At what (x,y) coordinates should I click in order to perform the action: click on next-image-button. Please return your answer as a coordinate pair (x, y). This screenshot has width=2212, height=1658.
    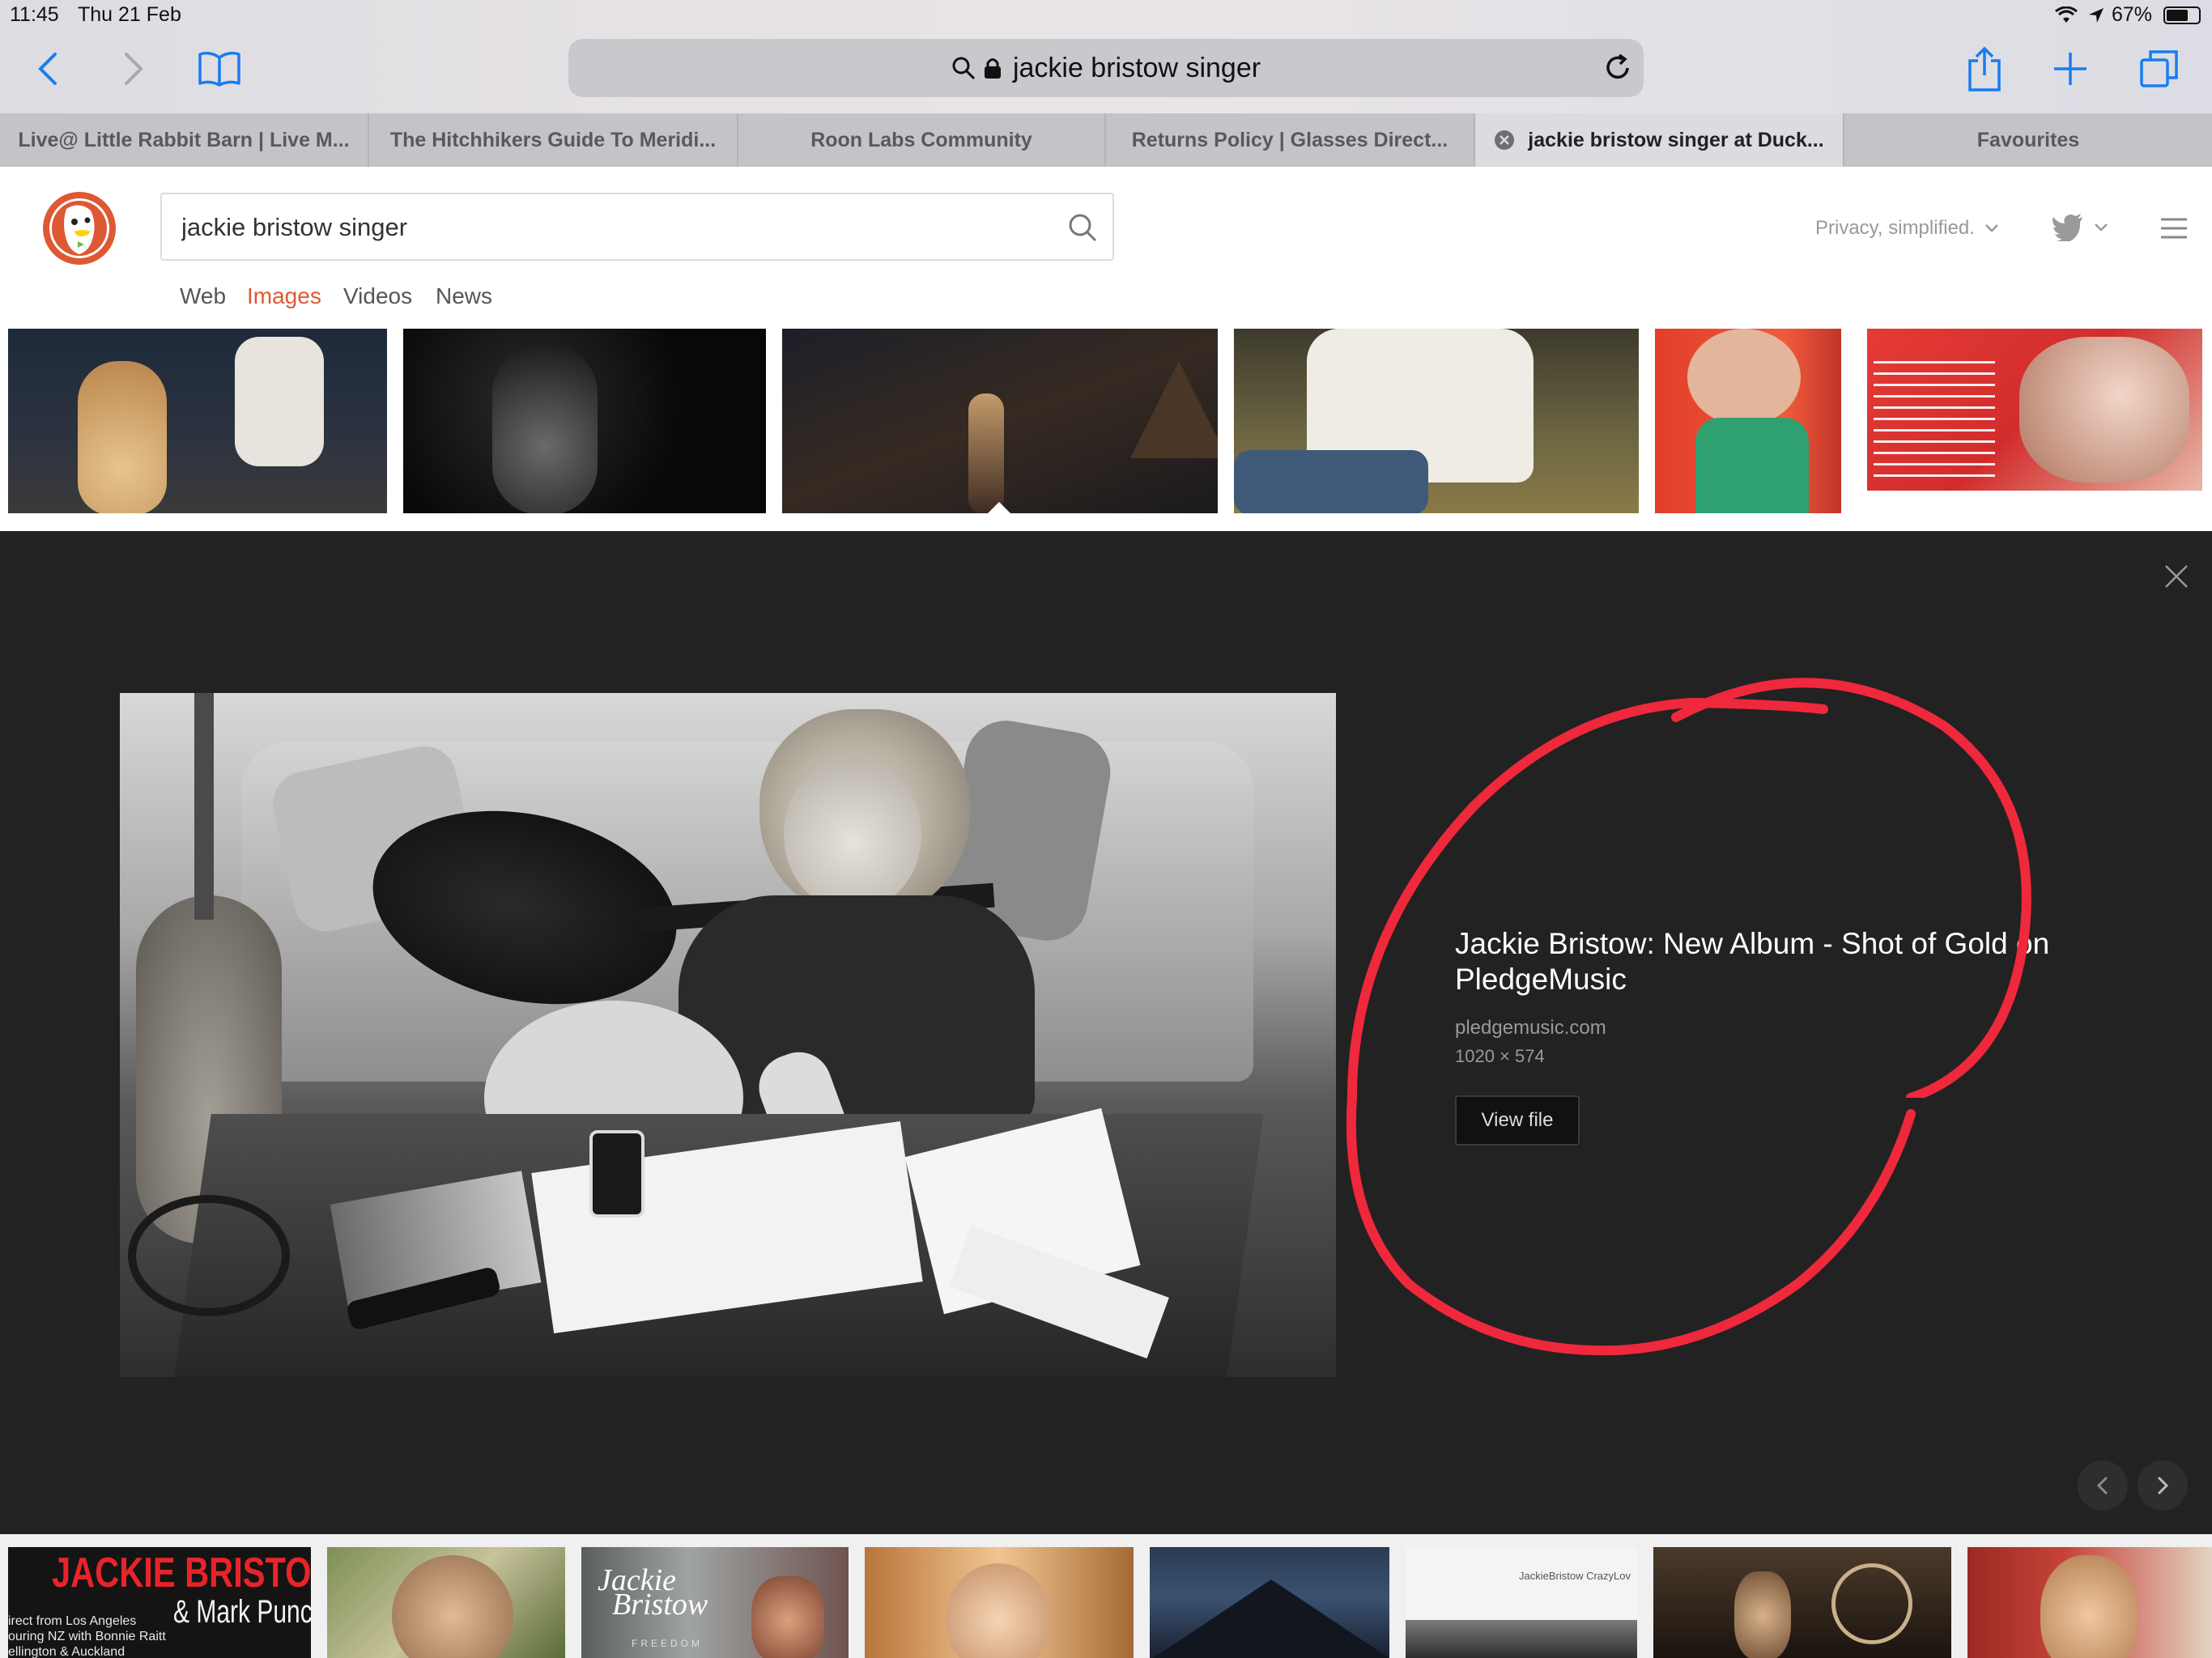
    Looking at the image, I should click on (2163, 1485).